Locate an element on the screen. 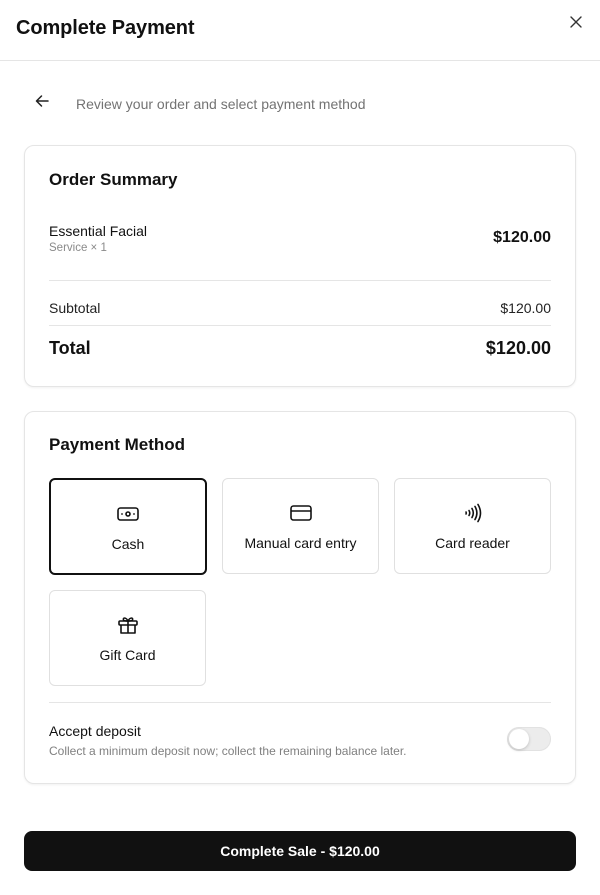  payment-option-manual-card: Manual card entry is located at coordinates (300, 526).